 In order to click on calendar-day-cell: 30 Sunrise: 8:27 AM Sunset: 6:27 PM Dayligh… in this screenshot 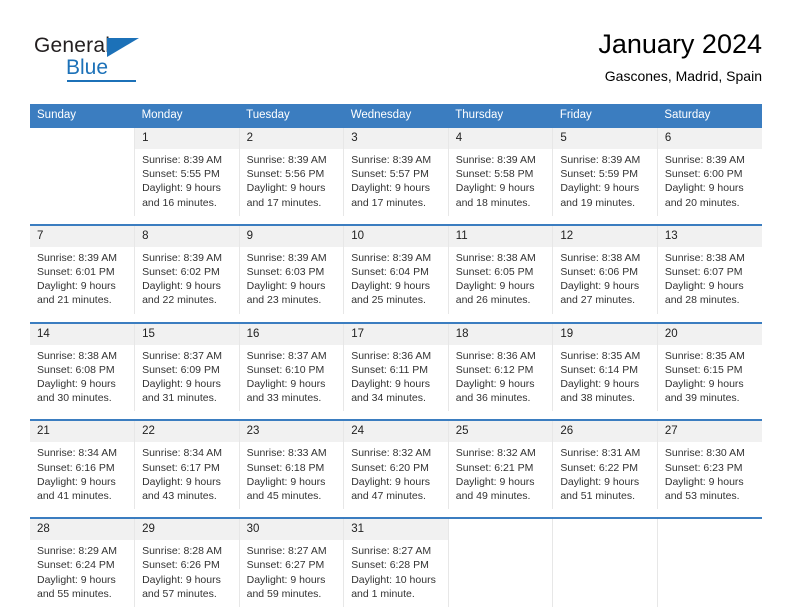, I will do `click(292, 562)`.